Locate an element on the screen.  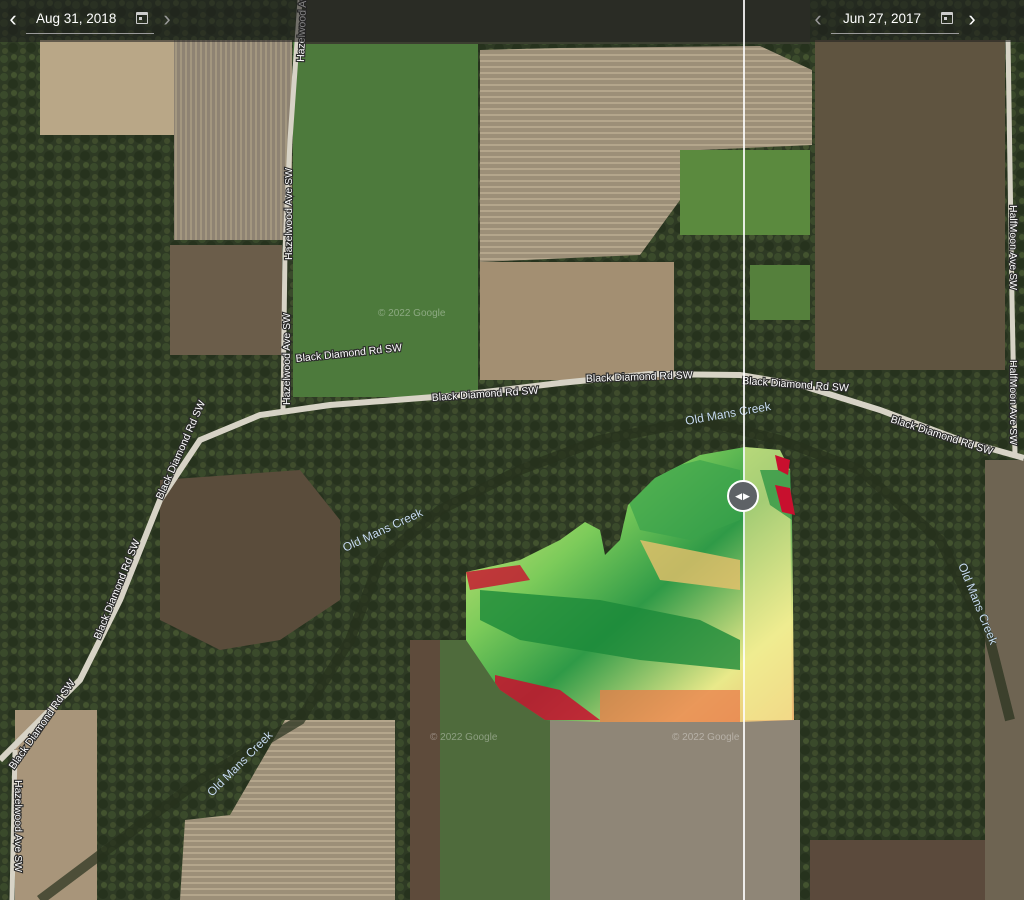
left-date-control: ‹ Aug 31, 2018 › is located at coordinates (90, 19).